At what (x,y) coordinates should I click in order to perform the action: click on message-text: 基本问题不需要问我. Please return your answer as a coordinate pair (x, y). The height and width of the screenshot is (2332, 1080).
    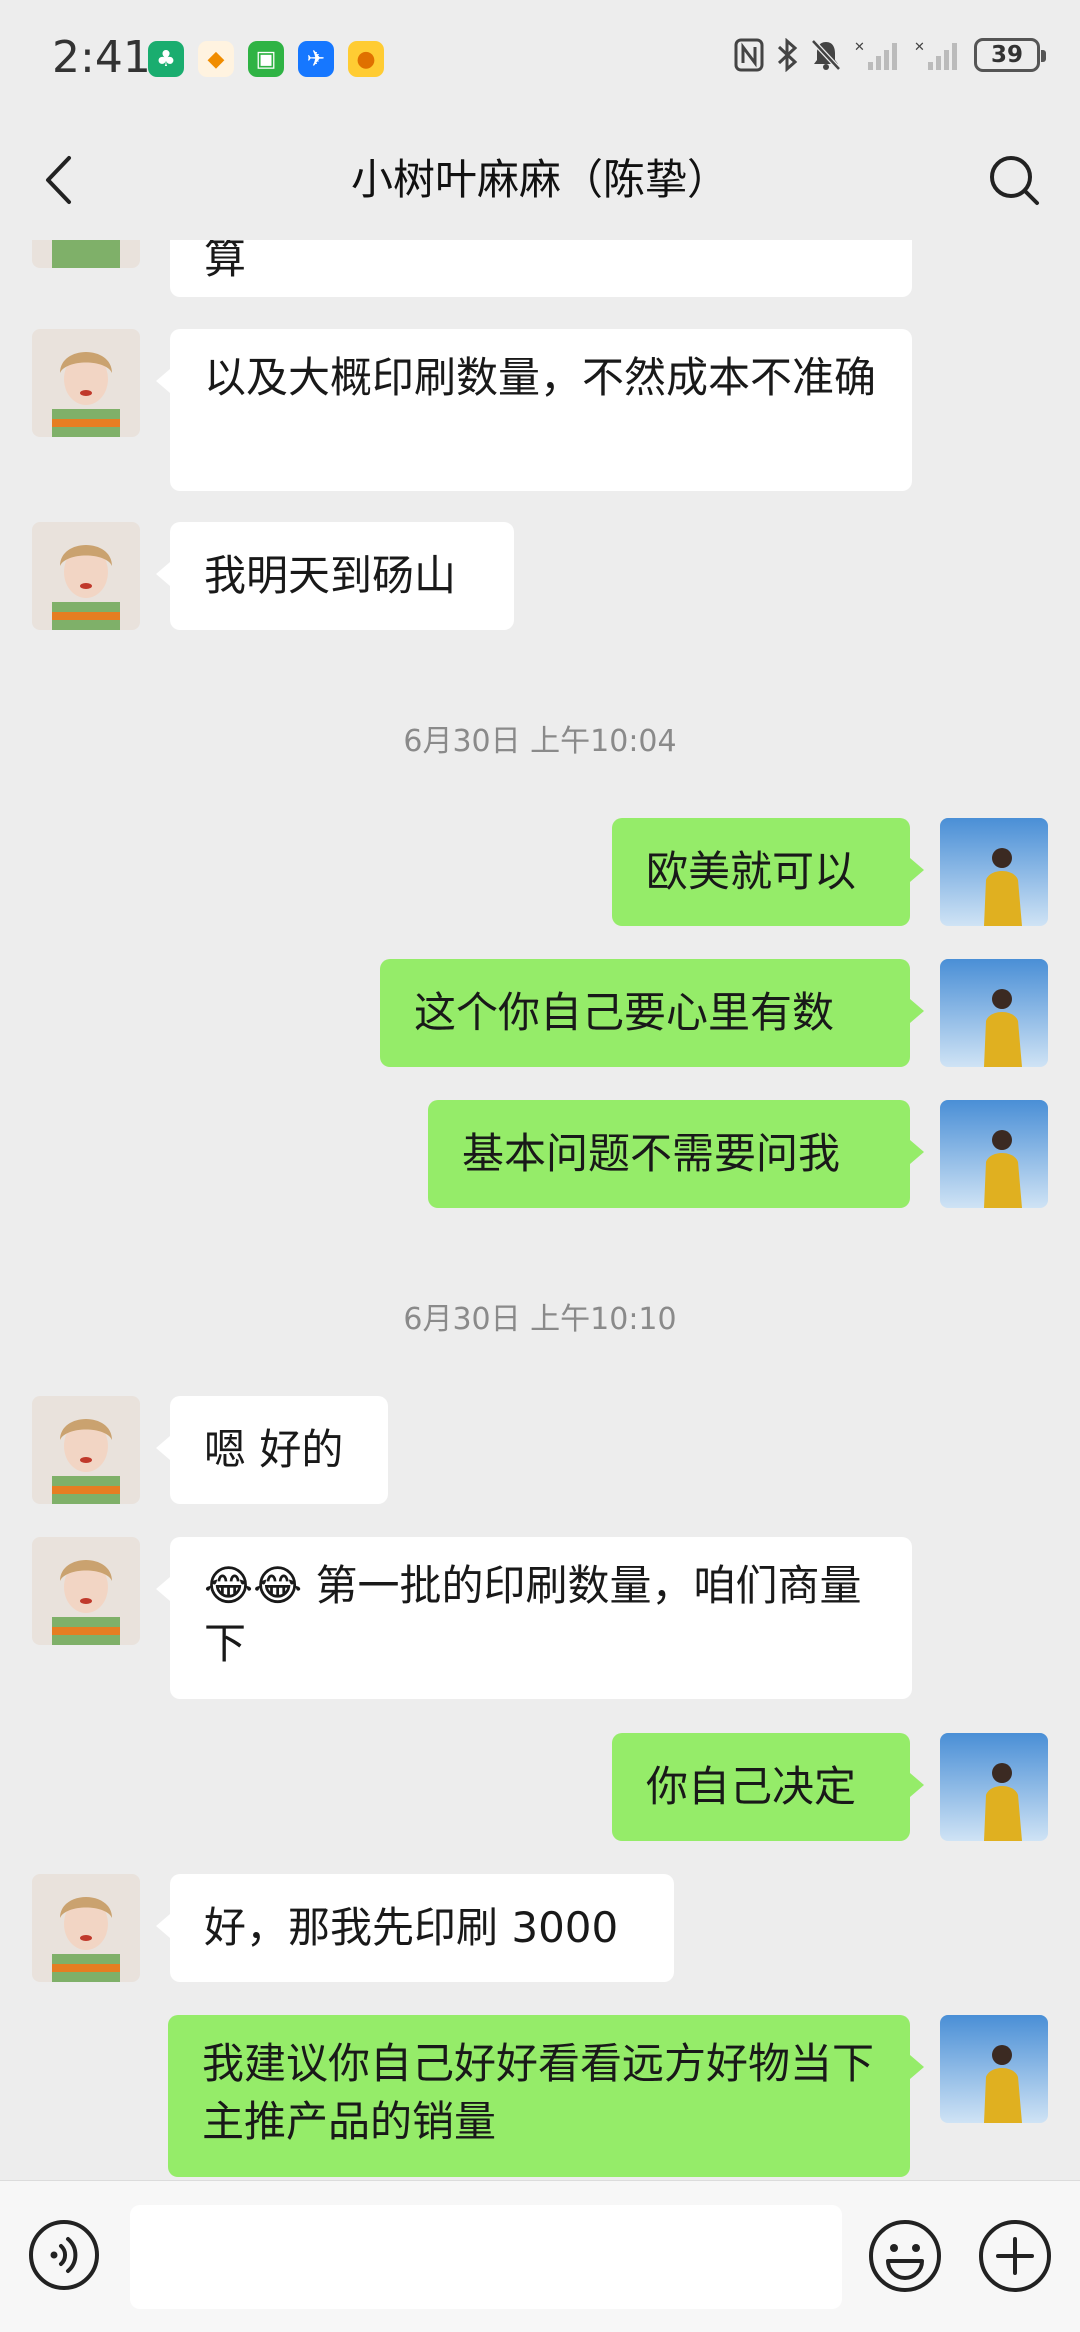
    Looking at the image, I should click on (651, 1153).